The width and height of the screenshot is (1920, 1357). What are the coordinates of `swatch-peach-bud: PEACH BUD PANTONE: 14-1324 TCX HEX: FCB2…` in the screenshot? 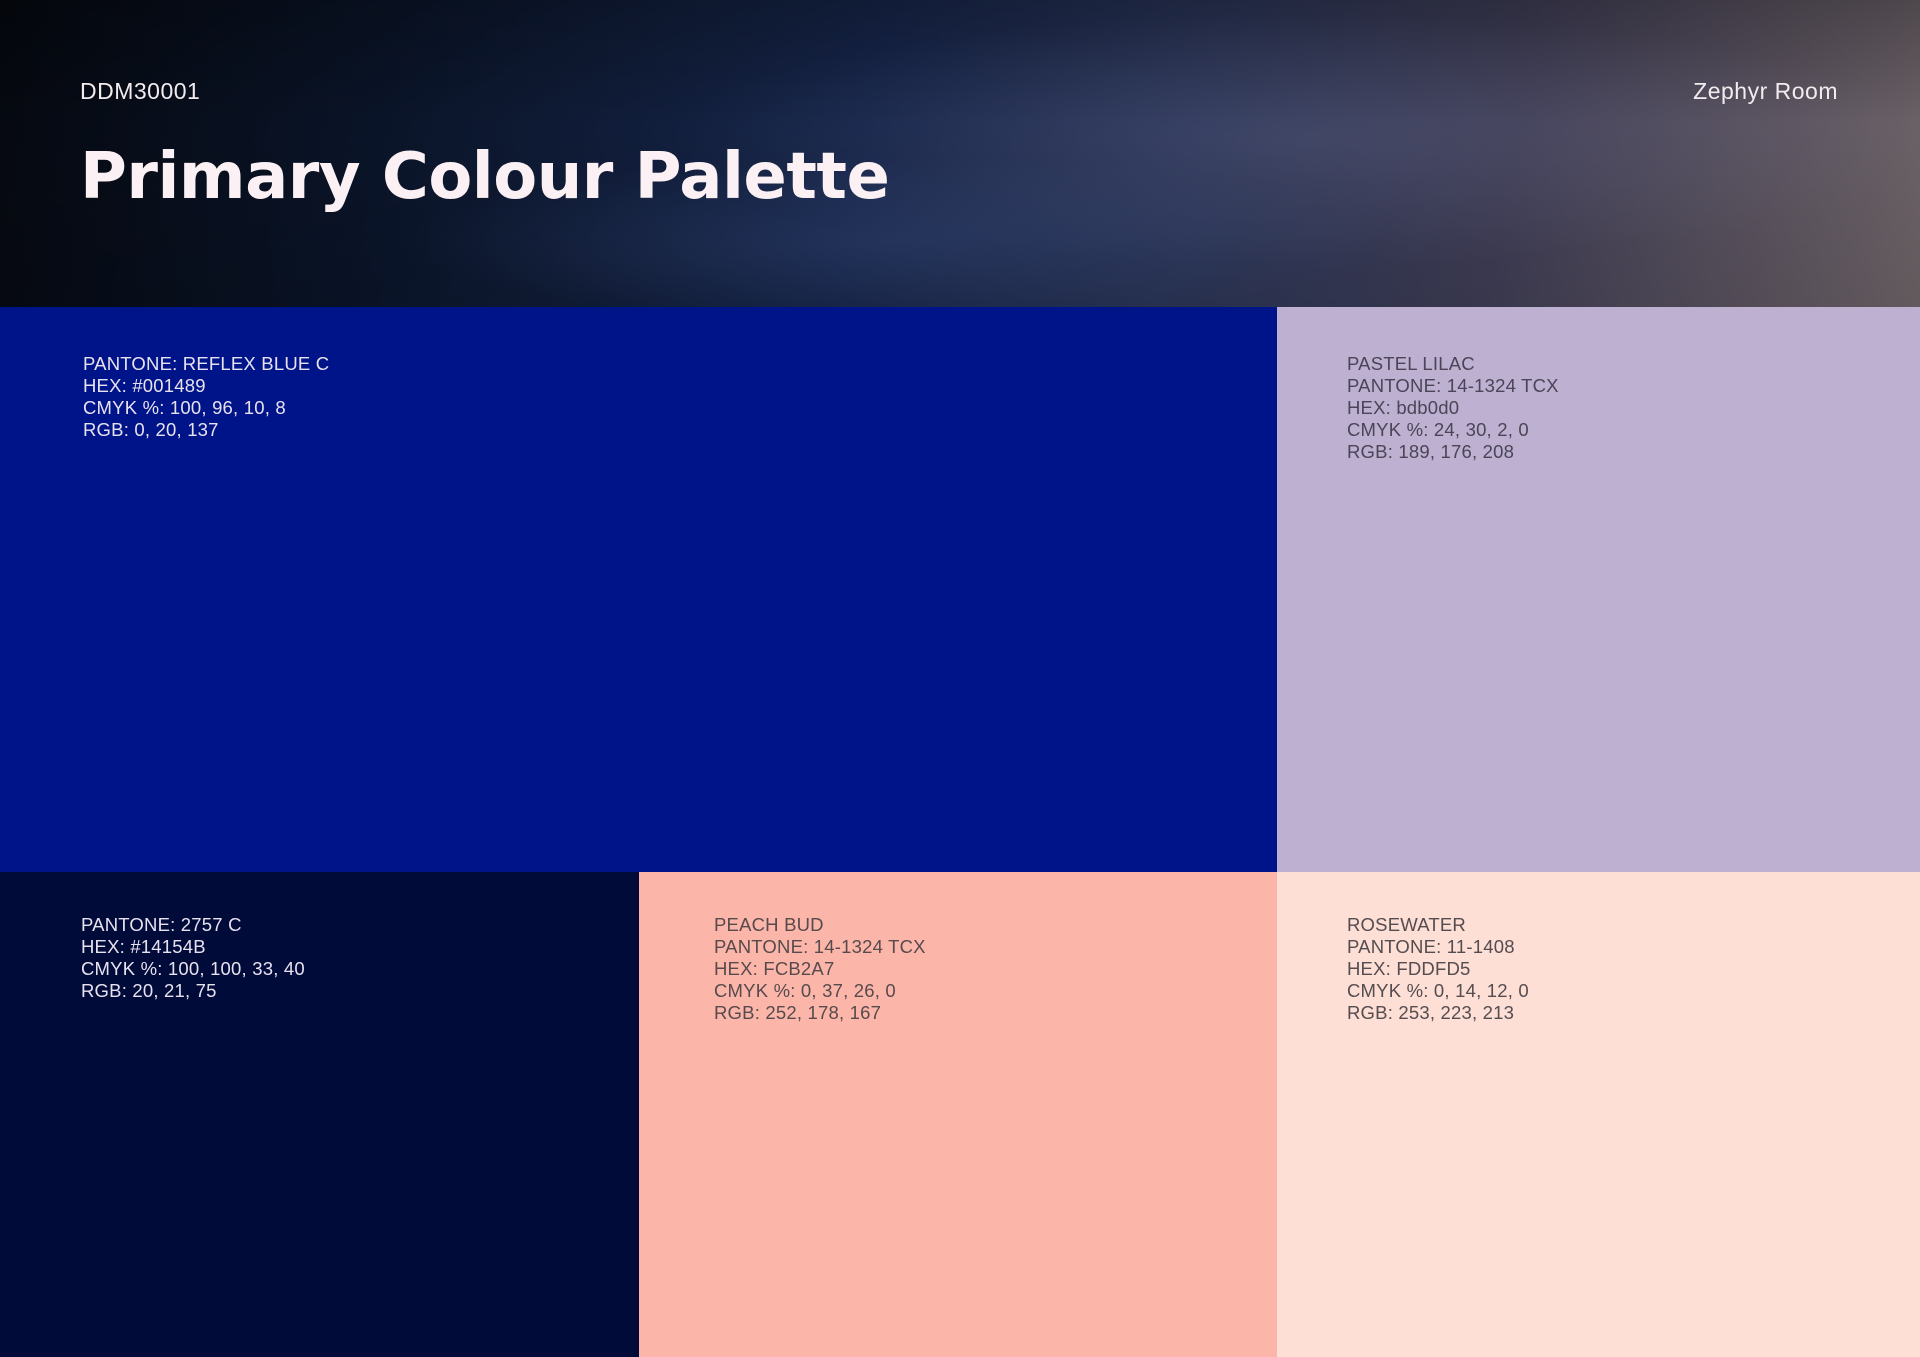 It's located at (958, 1114).